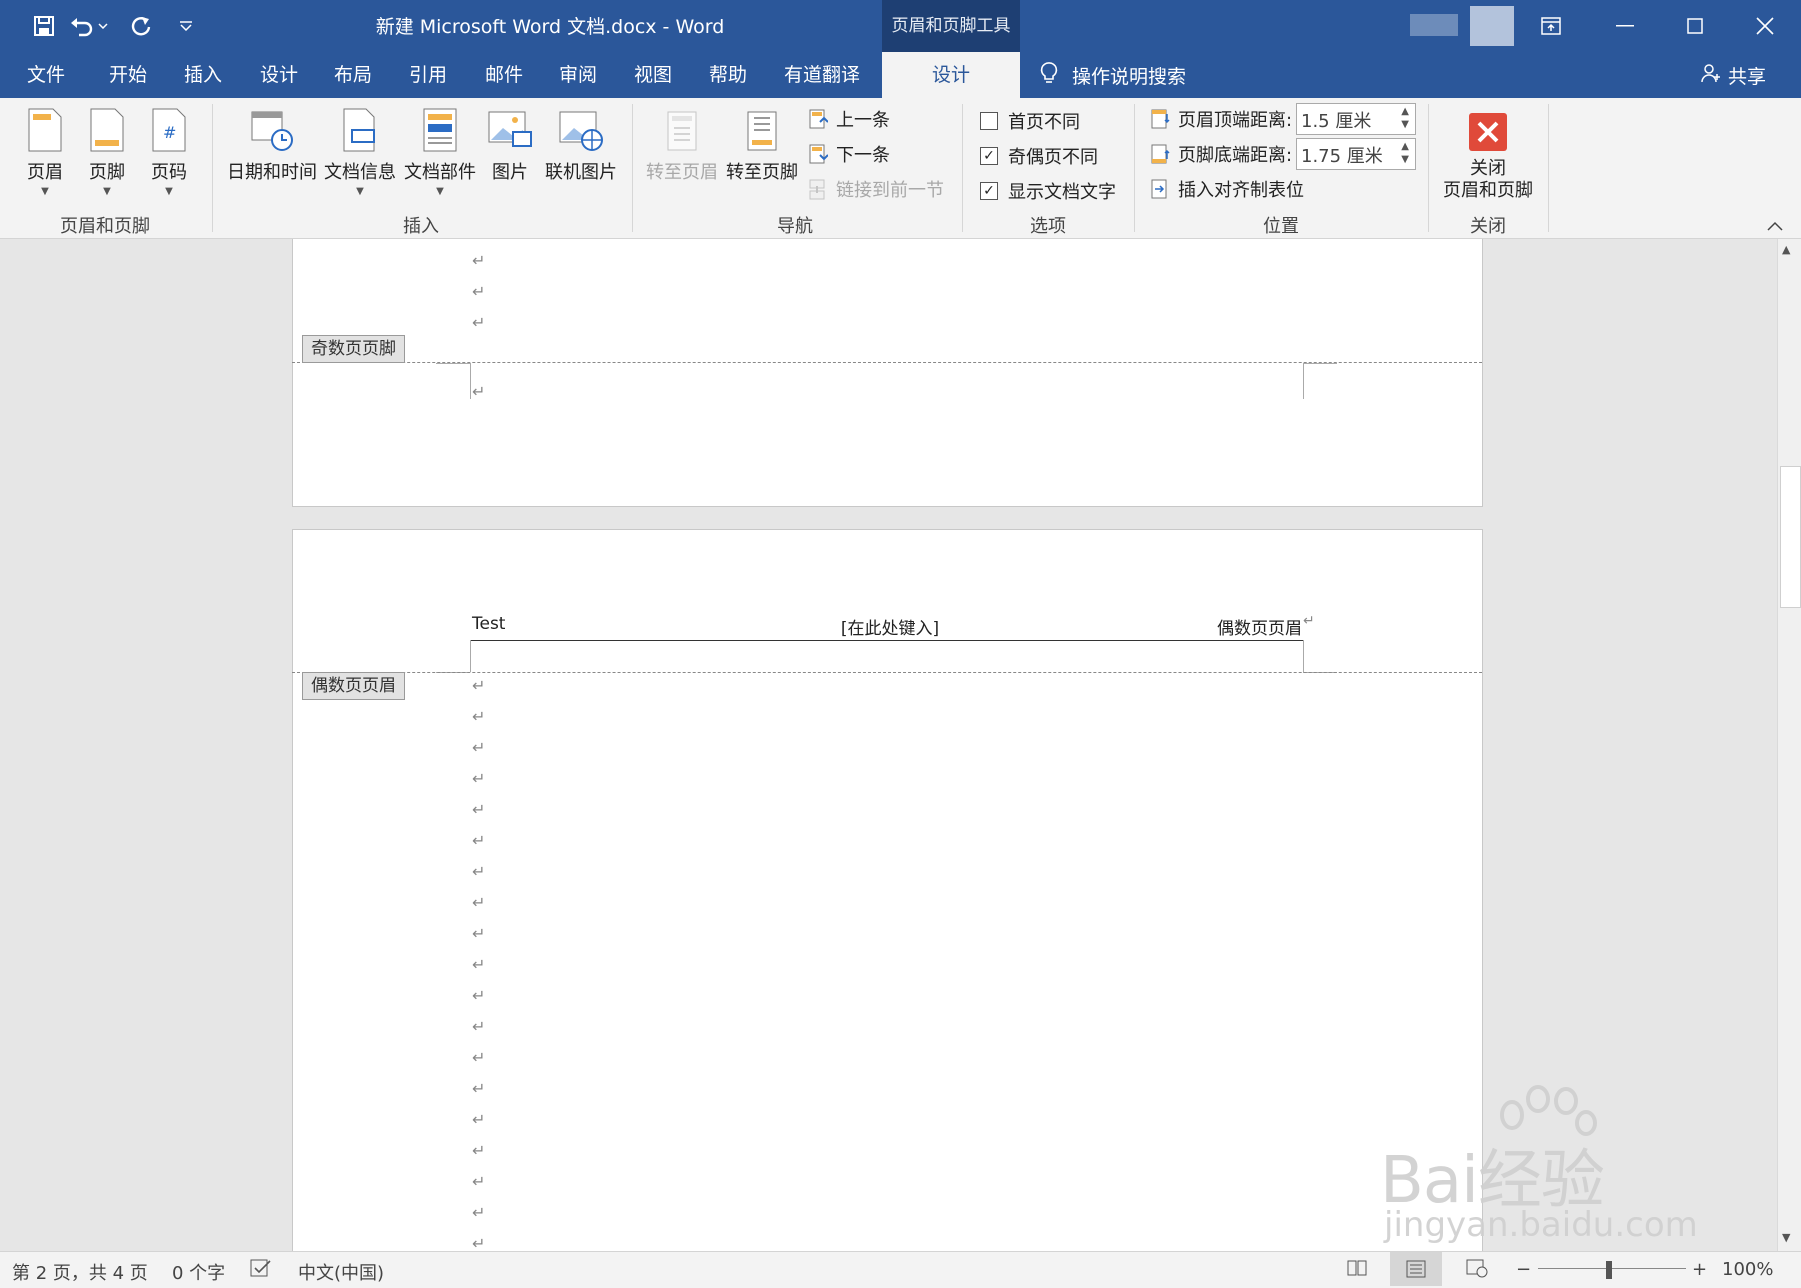 This screenshot has height=1288, width=1801. I want to click on avatar, so click(1492, 26).